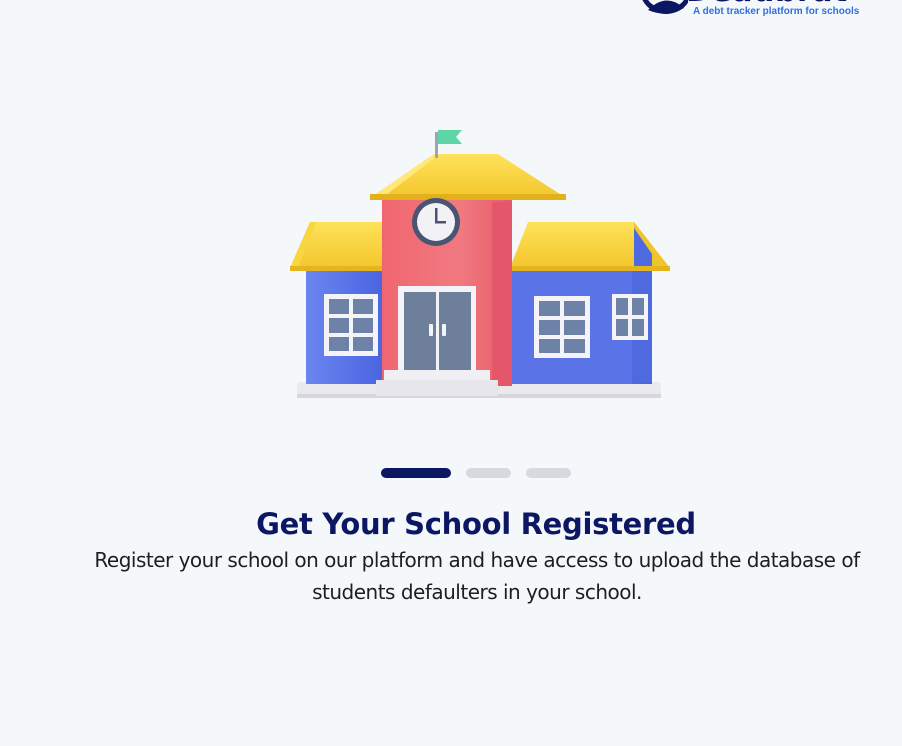 This screenshot has height=746, width=902. I want to click on brand-tagline: A debt tracker platform for schools, so click(776, 11).